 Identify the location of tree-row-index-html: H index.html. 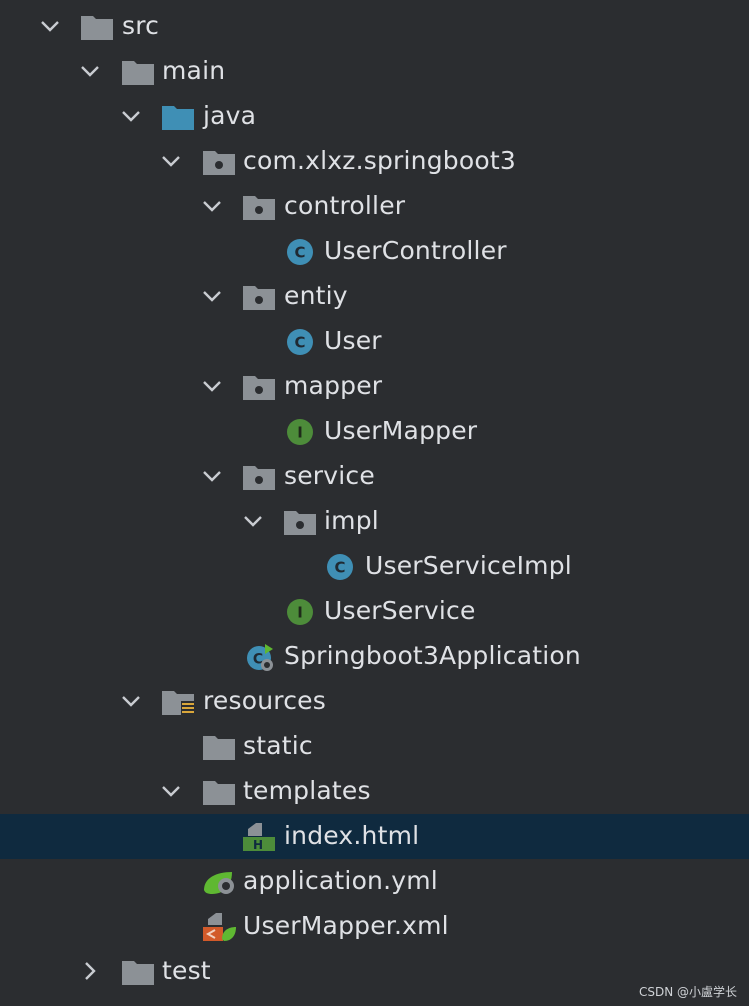
(374, 836).